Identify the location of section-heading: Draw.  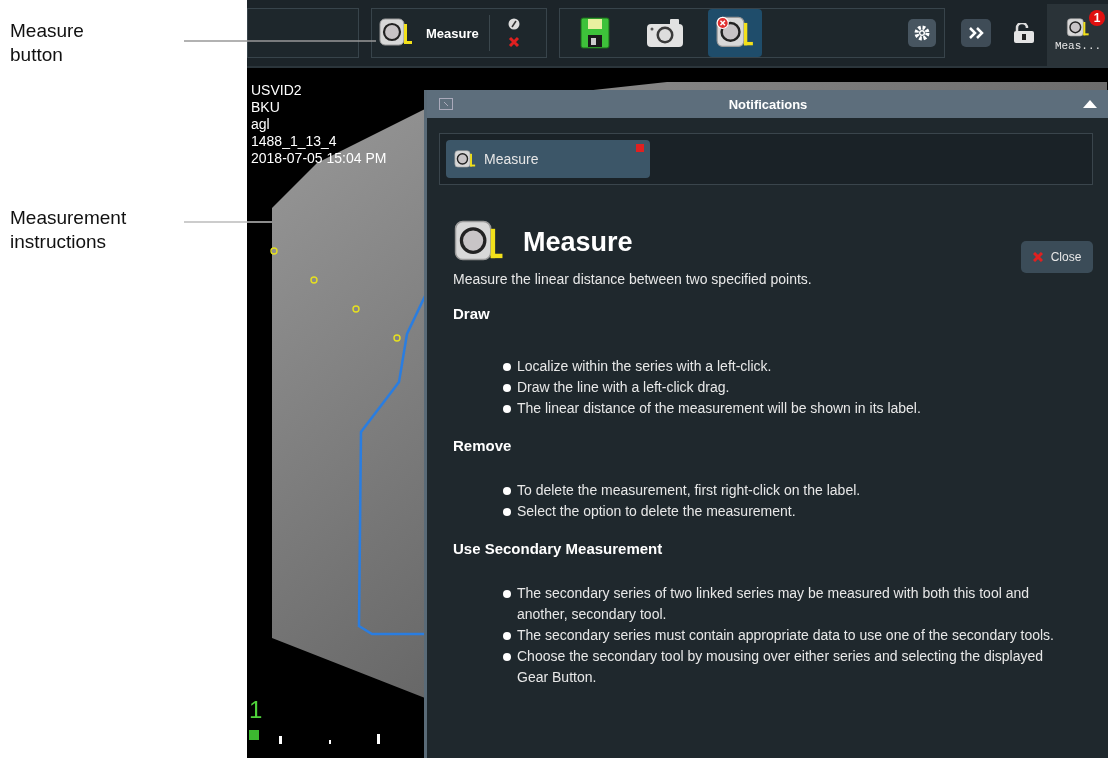
(472, 313).